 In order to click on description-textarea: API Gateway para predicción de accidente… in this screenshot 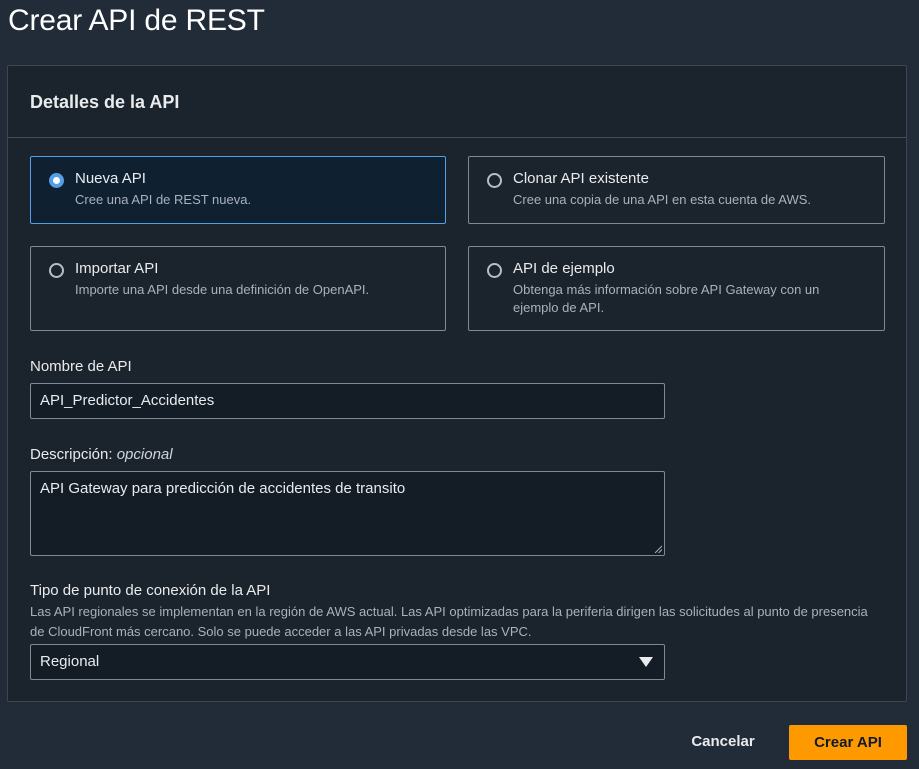, I will do `click(347, 513)`.